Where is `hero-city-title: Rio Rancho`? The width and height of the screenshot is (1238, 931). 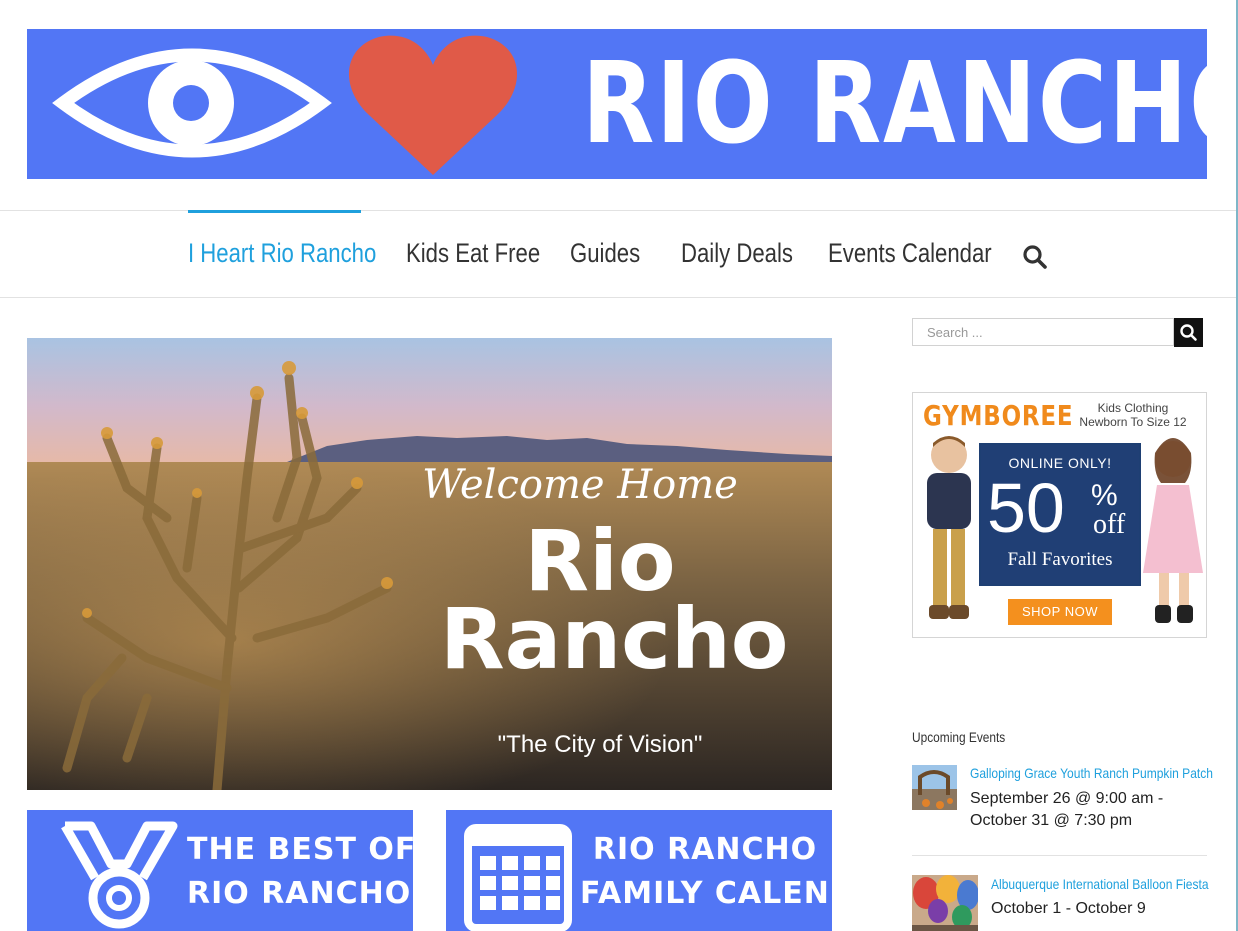
hero-city-title: Rio Rancho is located at coordinates (614, 600).